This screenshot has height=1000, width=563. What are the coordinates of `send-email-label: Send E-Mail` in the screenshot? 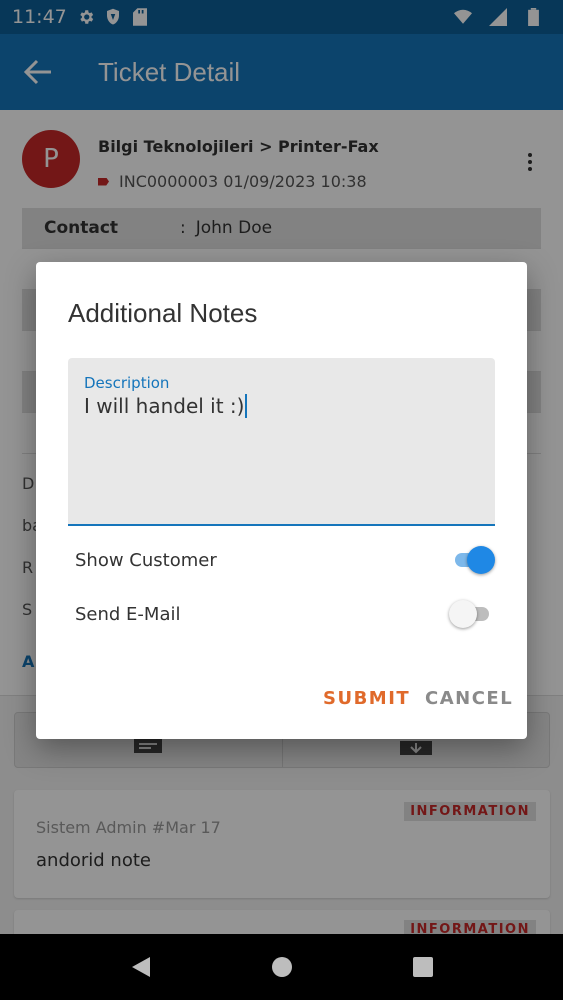 It's located at (128, 614).